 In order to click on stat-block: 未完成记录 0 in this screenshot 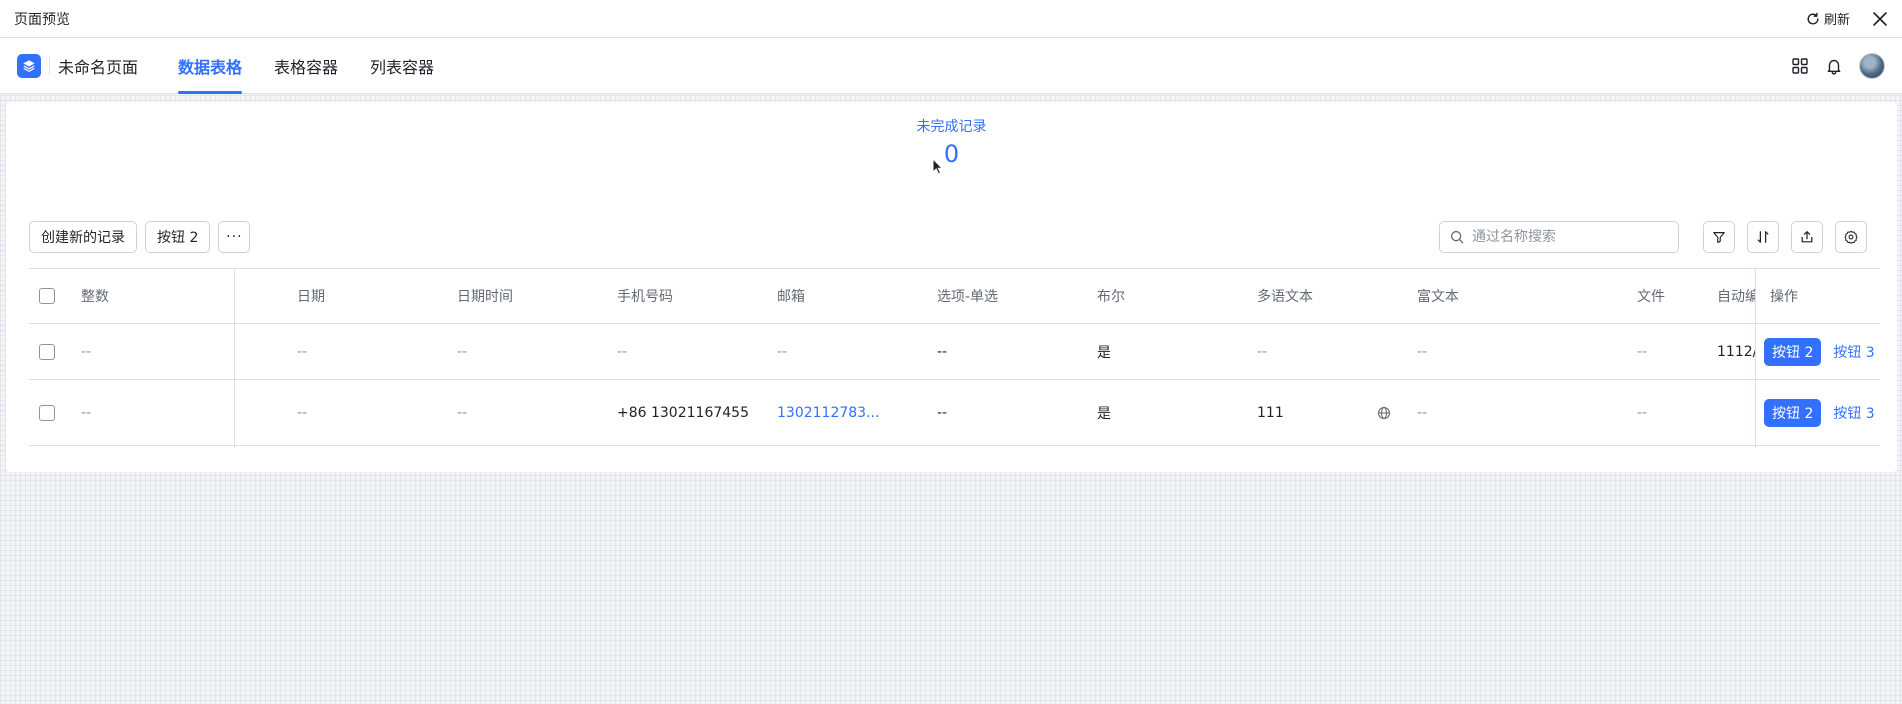, I will do `click(951, 142)`.